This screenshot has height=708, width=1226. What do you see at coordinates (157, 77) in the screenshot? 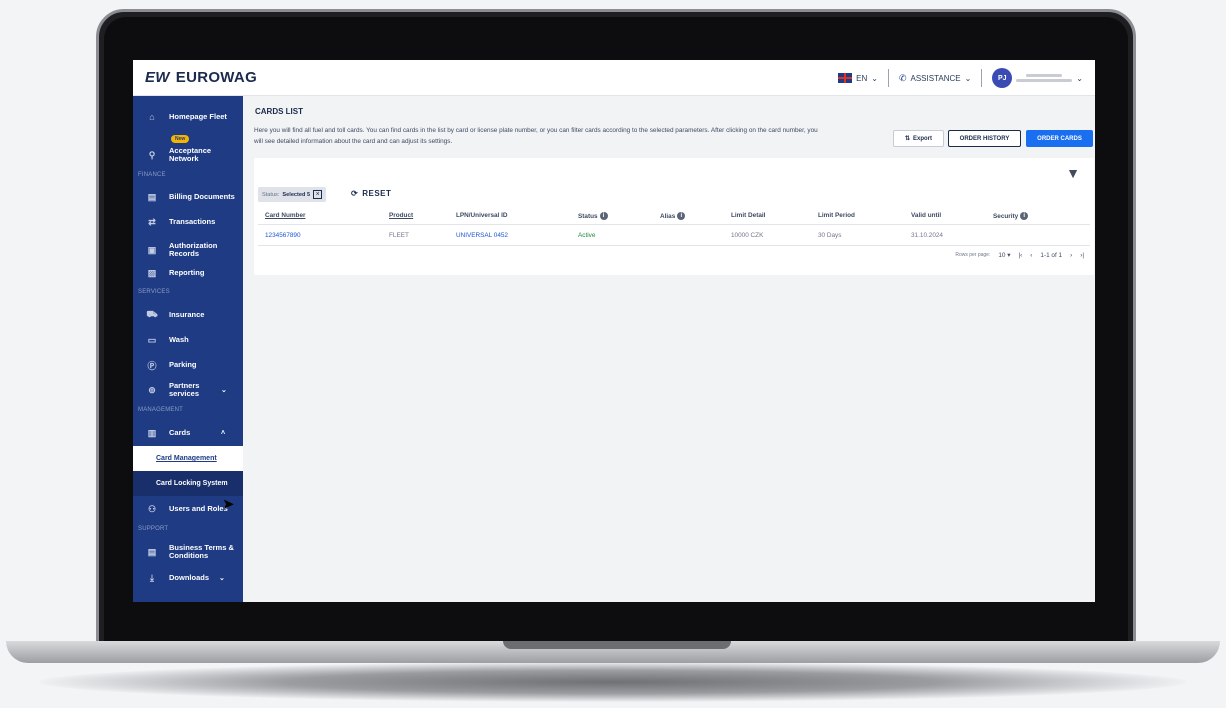
I see `logo-mark: EW` at bounding box center [157, 77].